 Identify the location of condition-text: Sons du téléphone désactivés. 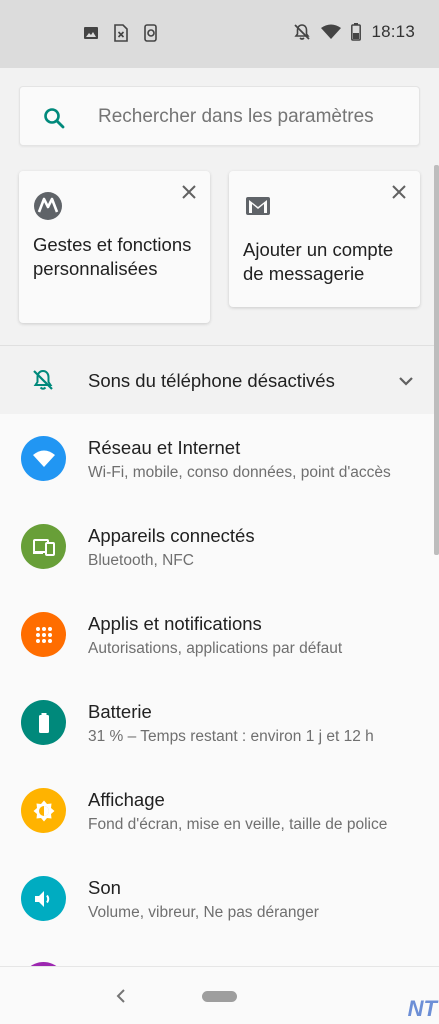
(211, 380).